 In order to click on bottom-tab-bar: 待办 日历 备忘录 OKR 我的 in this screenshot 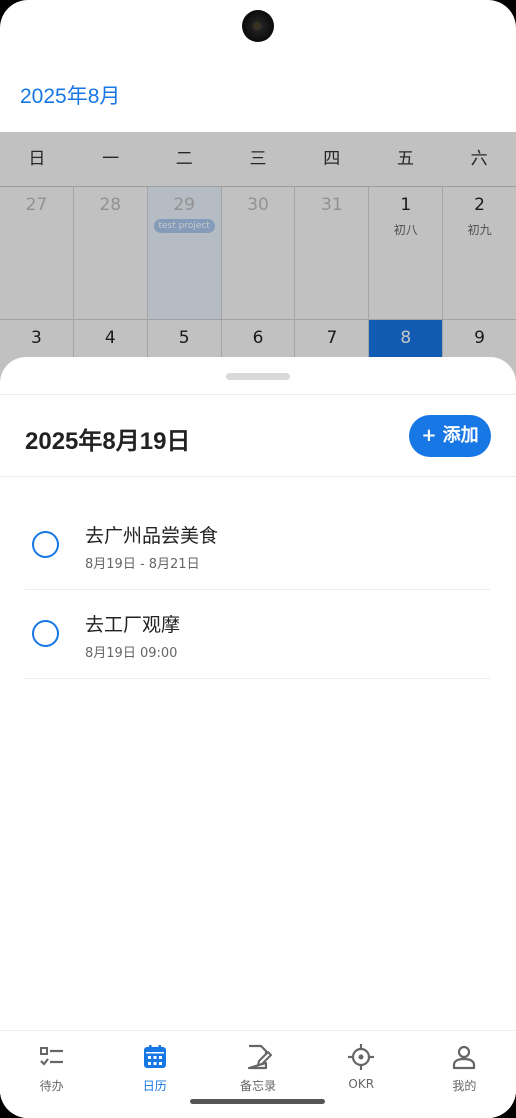, I will do `click(258, 1074)`.